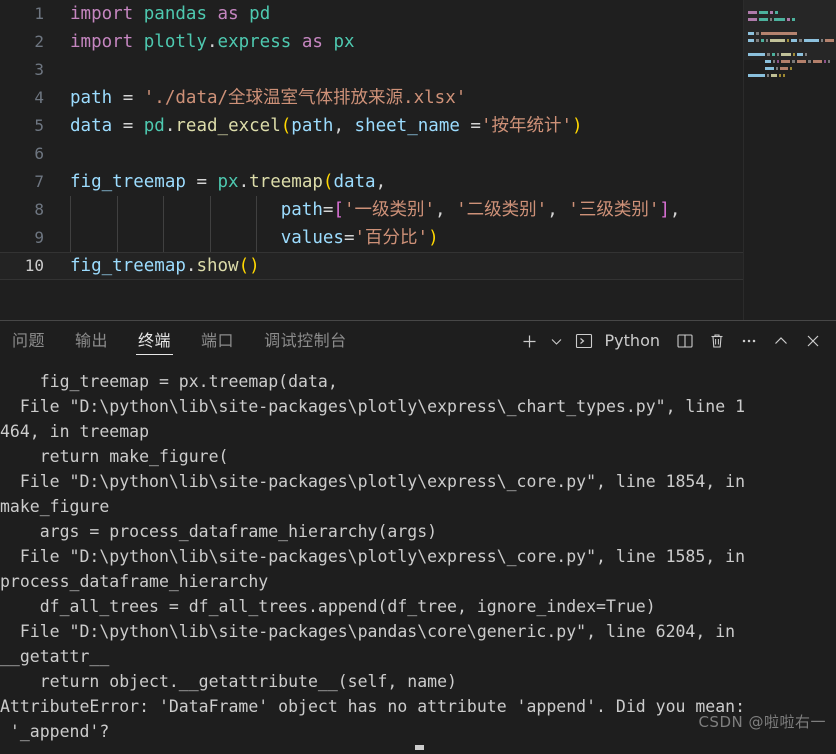 The width and height of the screenshot is (836, 754). I want to click on panel-tab-label: 终端, so click(155, 340).